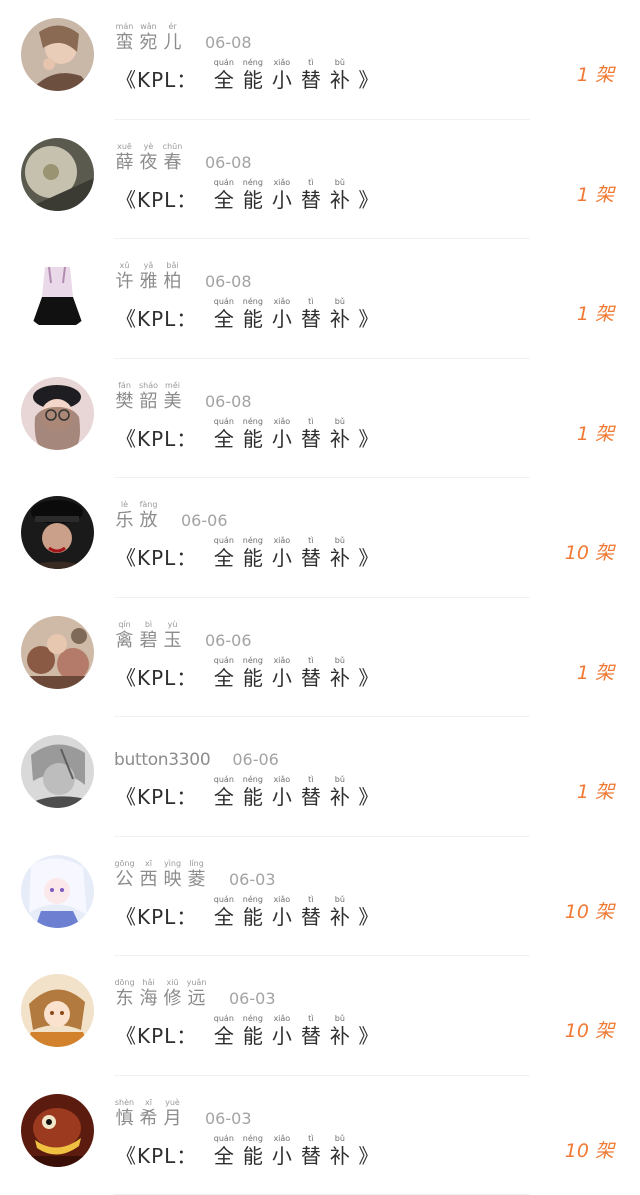 The width and height of the screenshot is (640, 1195). I want to click on hanzi-character: 公, so click(125, 880).